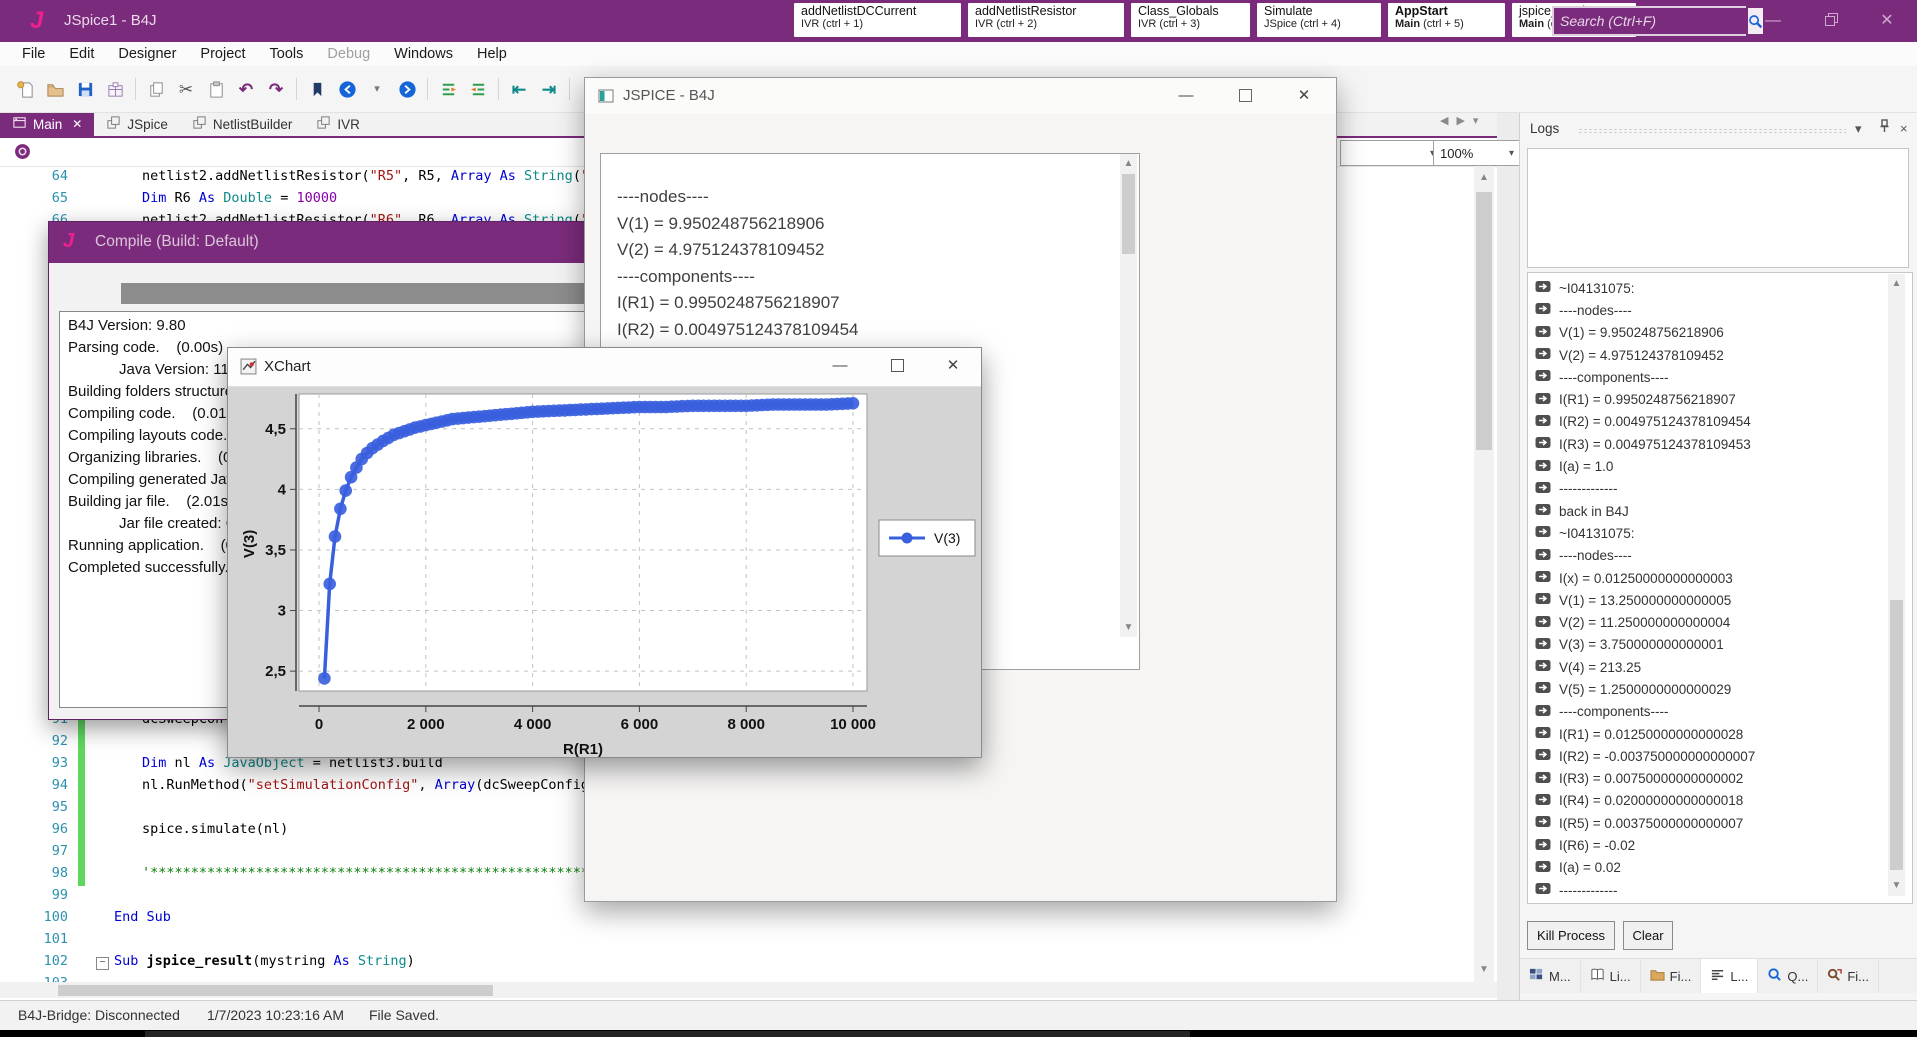 This screenshot has height=1037, width=1917. Describe the element at coordinates (1720, 734) in the screenshot. I see `log-entry: I(R1) = 0.01250000000000028` at that location.